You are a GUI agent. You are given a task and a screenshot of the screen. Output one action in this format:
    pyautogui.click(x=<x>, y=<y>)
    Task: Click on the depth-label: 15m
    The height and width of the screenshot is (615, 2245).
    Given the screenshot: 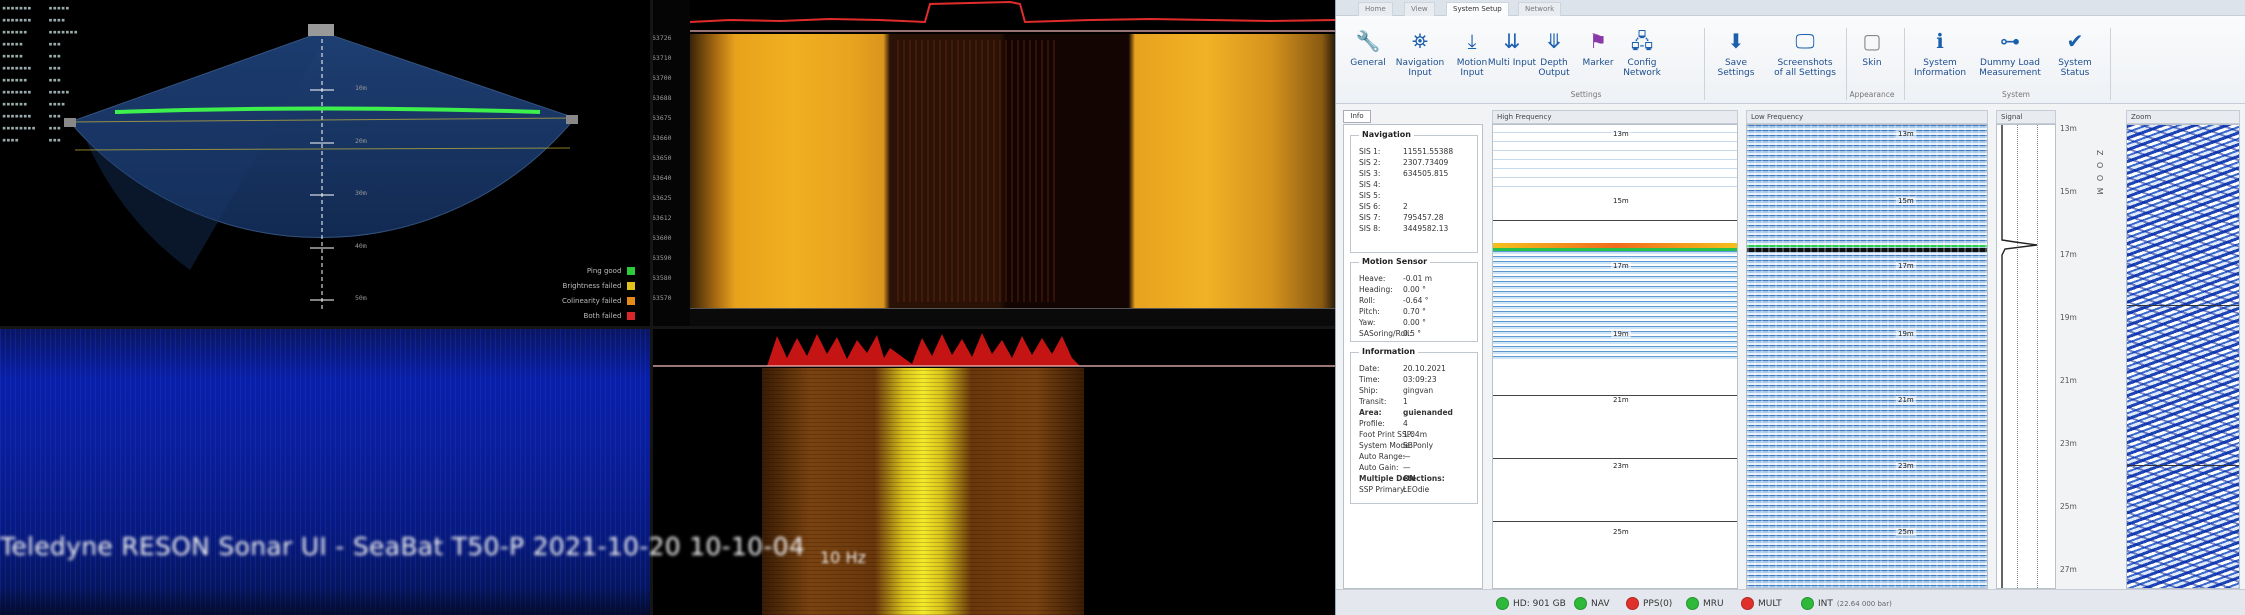 What is the action you would take?
    pyautogui.click(x=1621, y=201)
    